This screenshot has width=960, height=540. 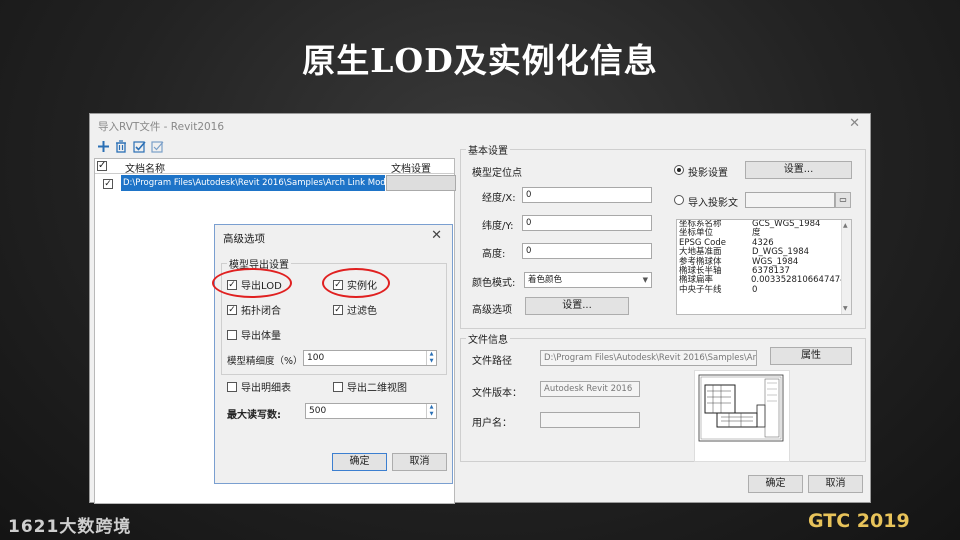 What do you see at coordinates (492, 423) in the screenshot?
I see `username-label: 用户名：` at bounding box center [492, 423].